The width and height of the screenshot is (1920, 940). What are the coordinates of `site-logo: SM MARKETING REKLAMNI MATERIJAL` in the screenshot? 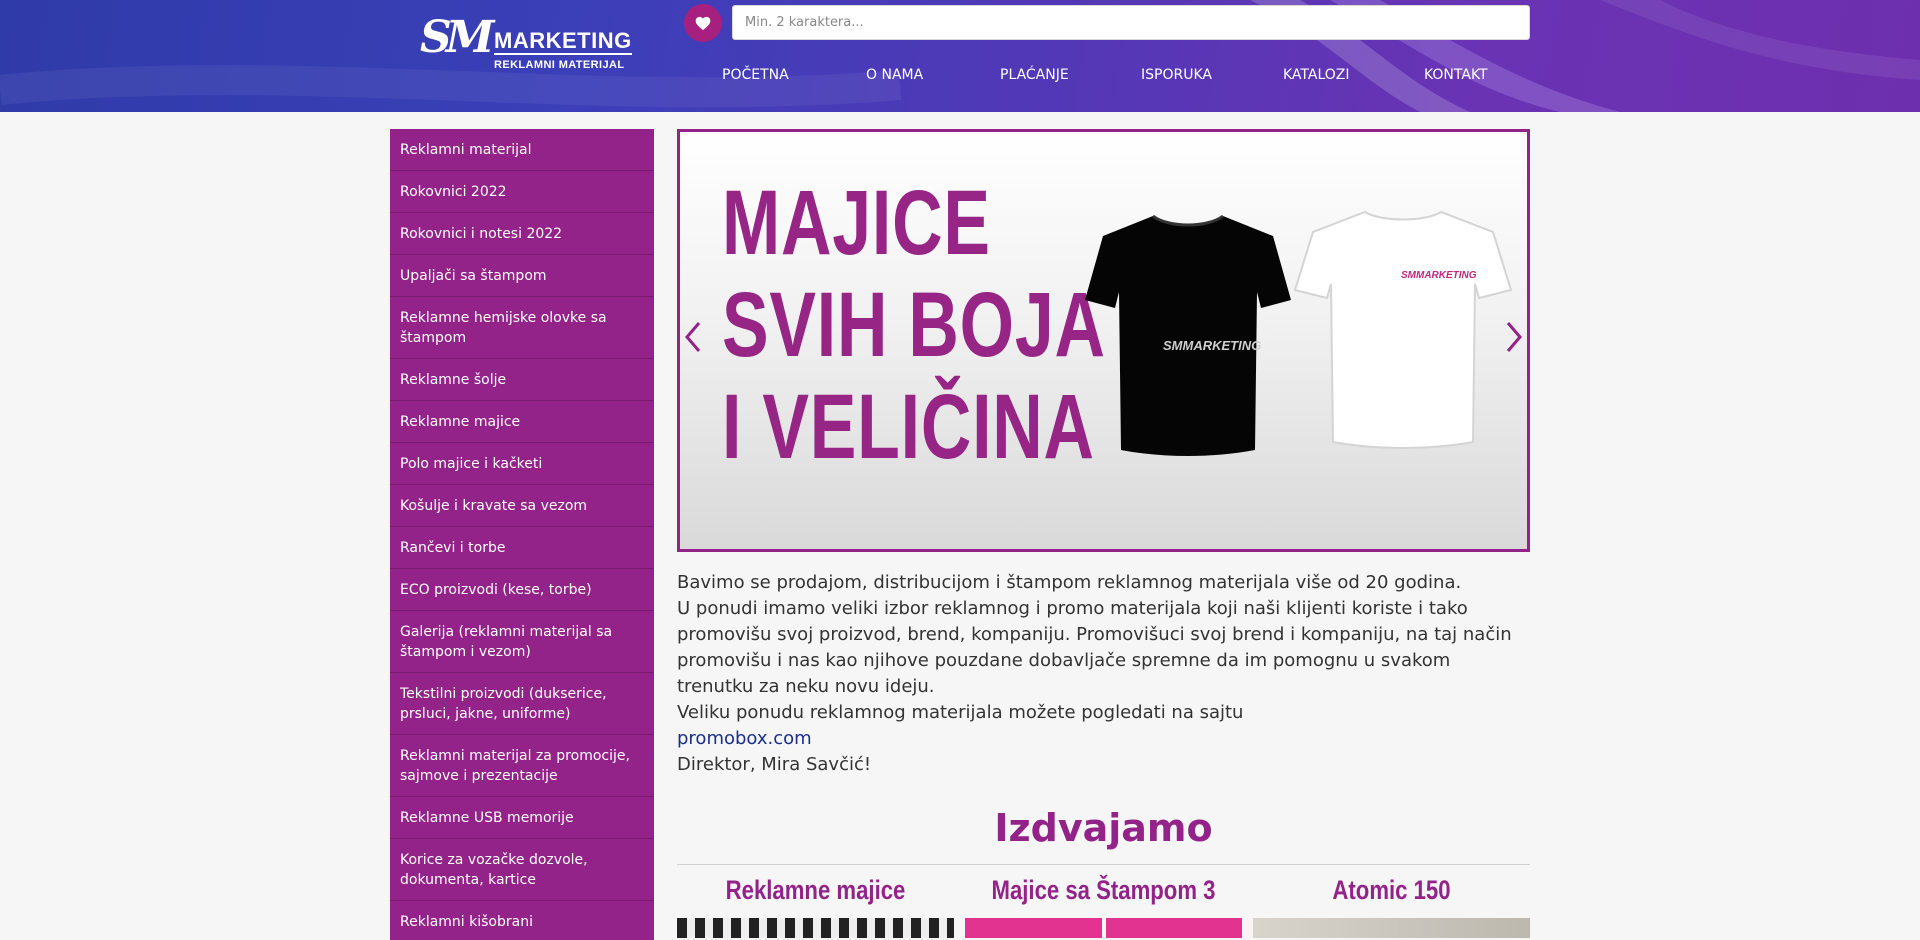 It's located at (526, 43).